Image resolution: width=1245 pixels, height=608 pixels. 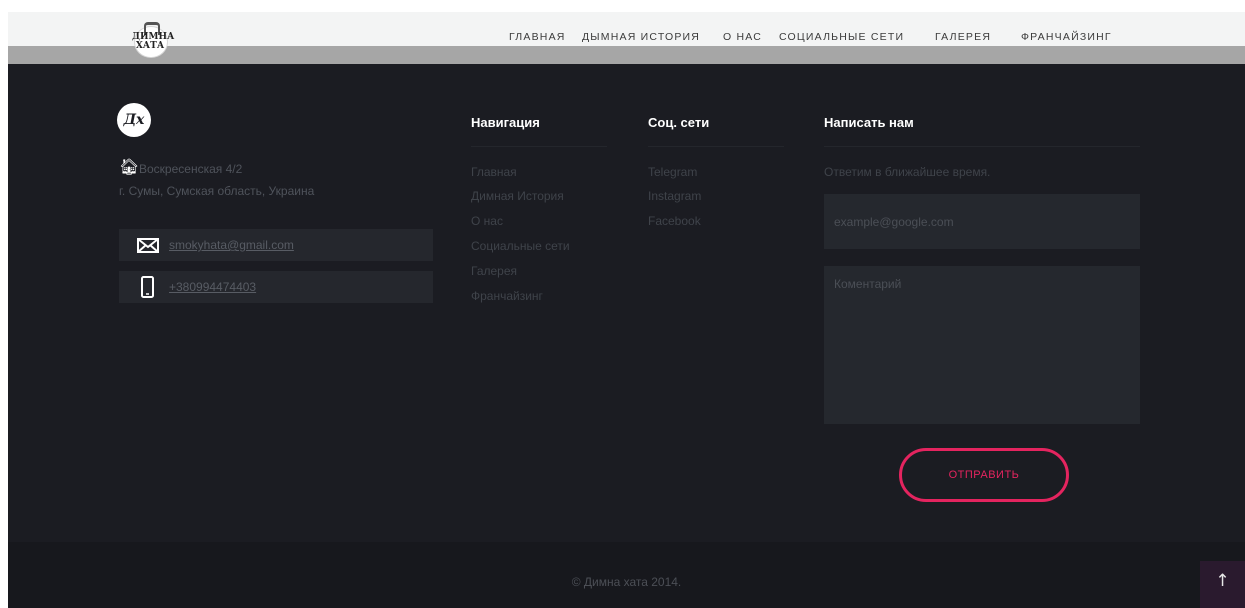 I want to click on social-divider, so click(x=716, y=146).